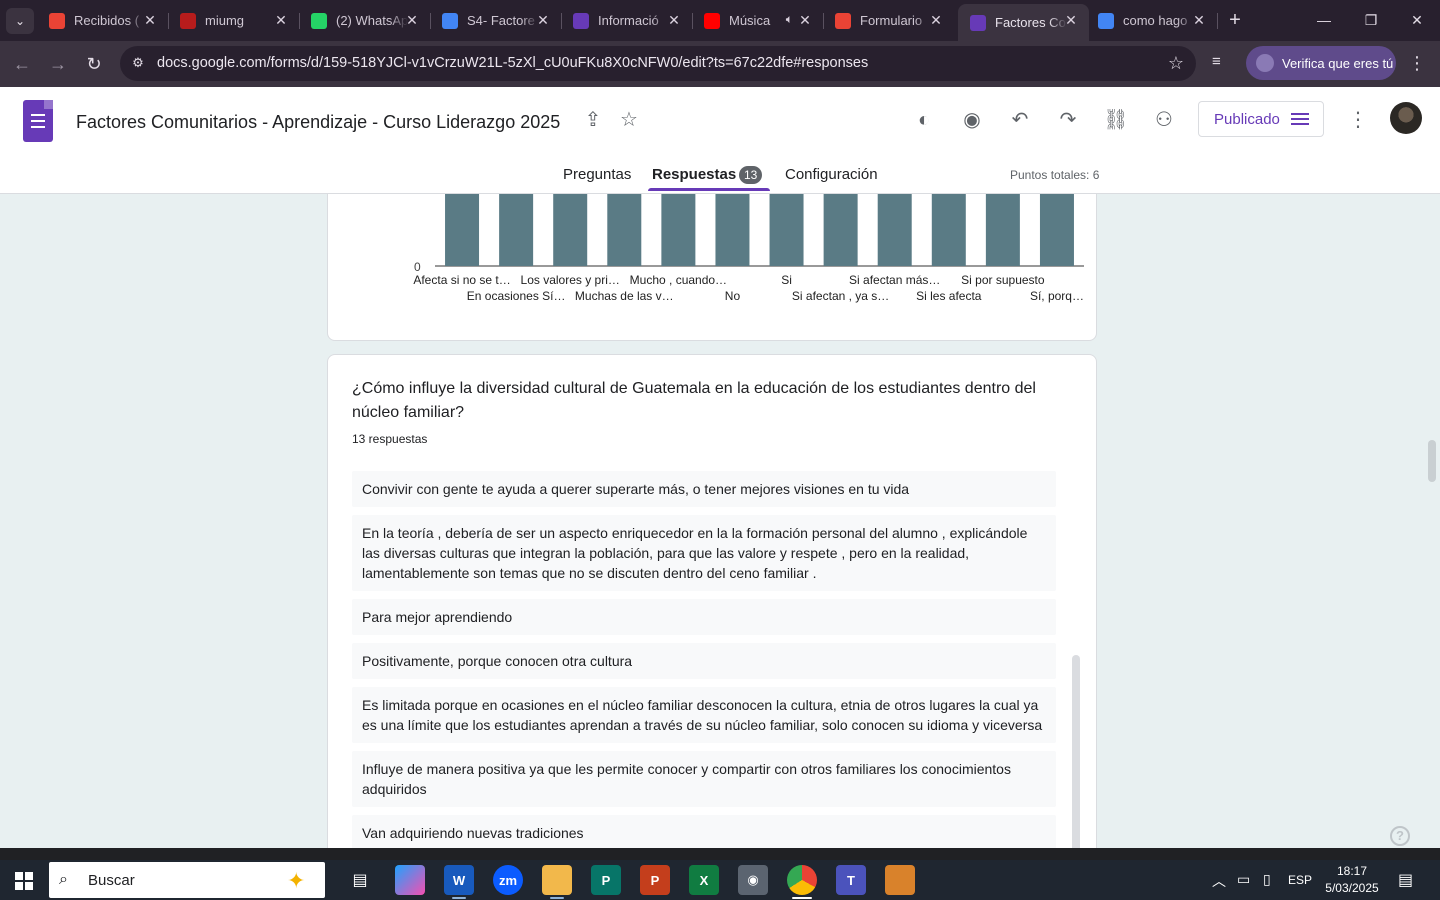 This screenshot has height=900, width=1440. What do you see at coordinates (58, 64) in the screenshot?
I see `forward-arrow-icon: →` at bounding box center [58, 64].